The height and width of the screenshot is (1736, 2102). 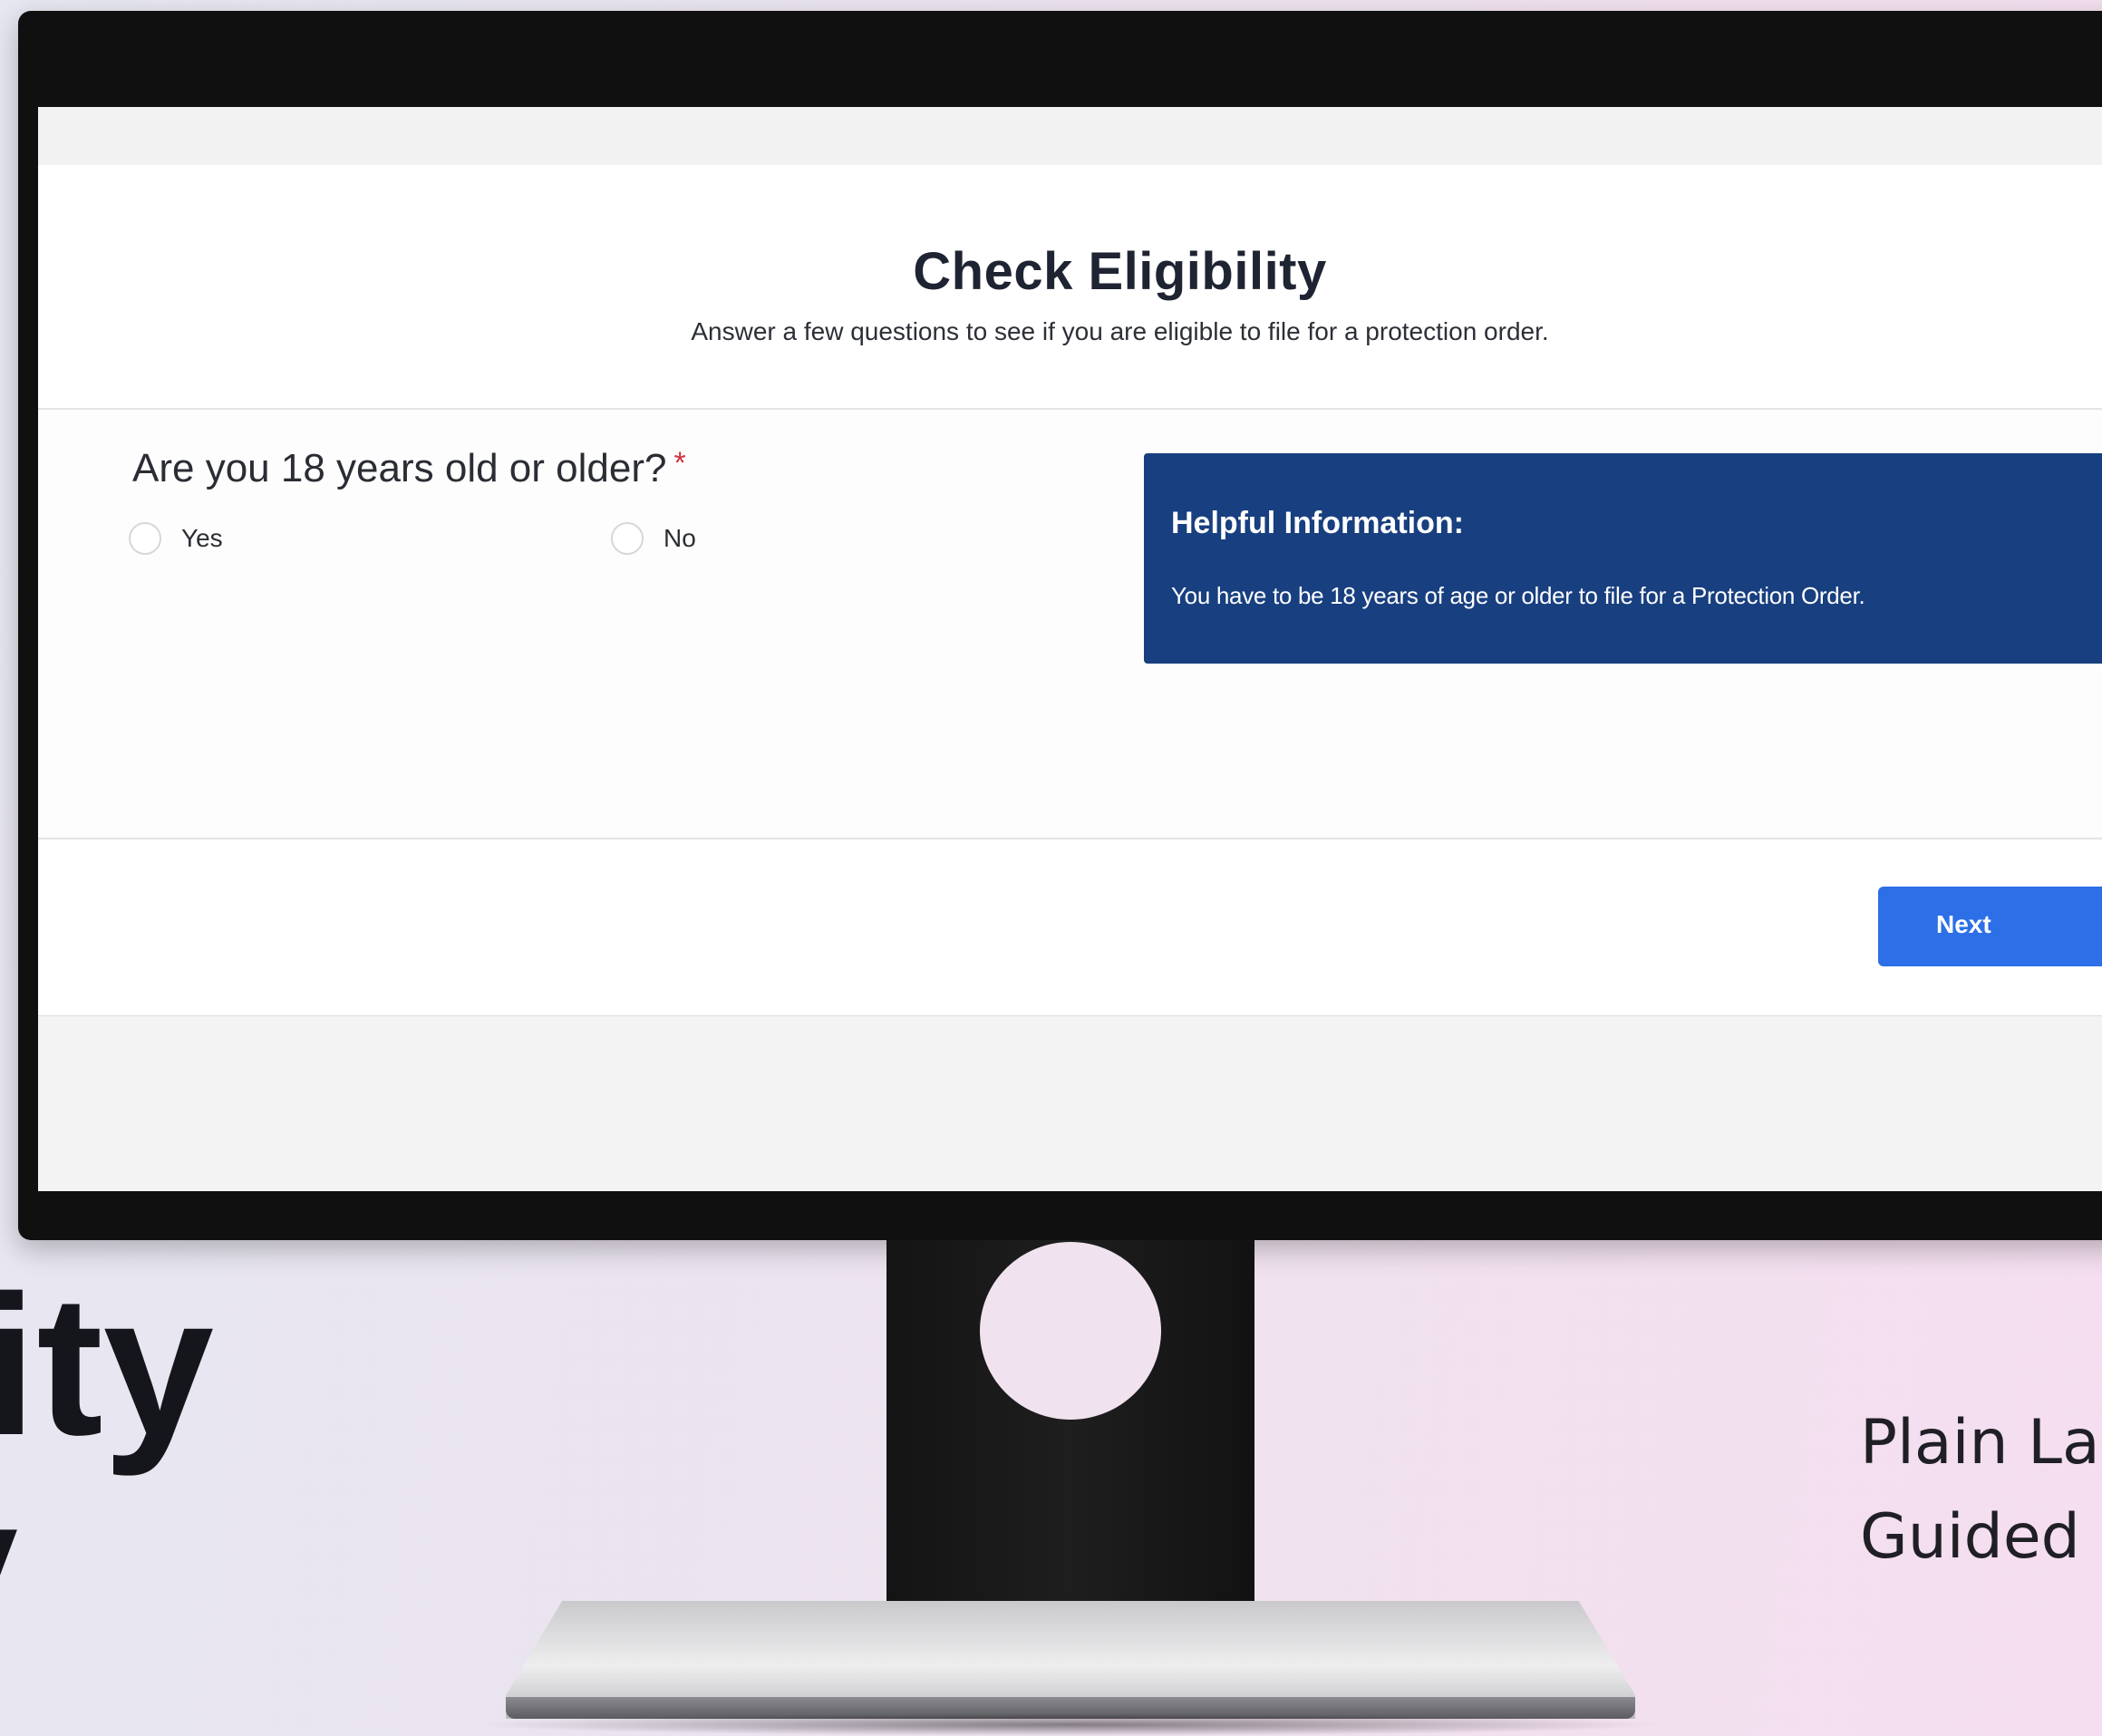 What do you see at coordinates (145, 538) in the screenshot?
I see `radio-yes-circle` at bounding box center [145, 538].